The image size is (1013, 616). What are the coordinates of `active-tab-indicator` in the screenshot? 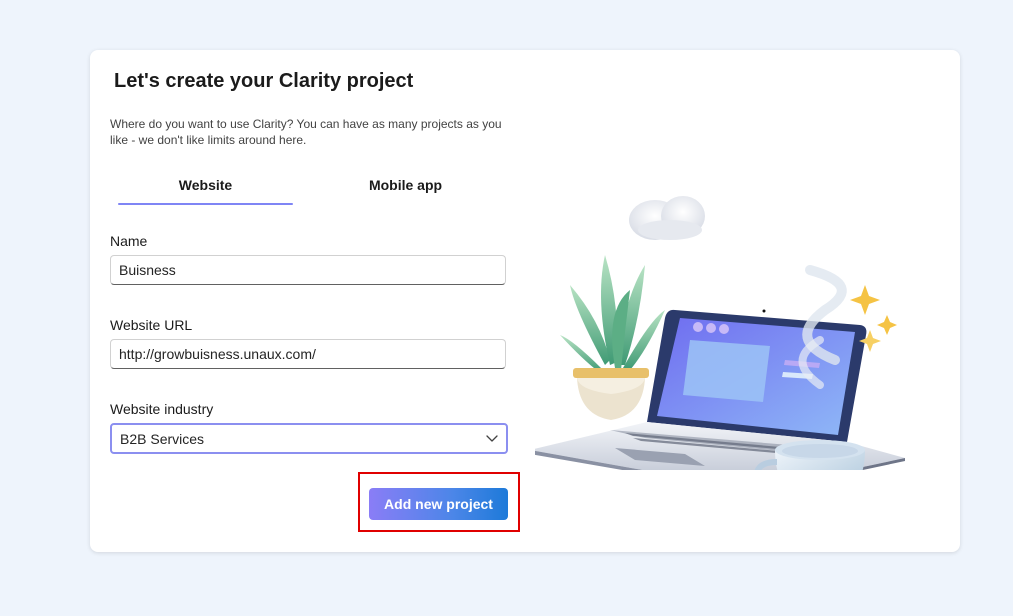 It's located at (205, 204).